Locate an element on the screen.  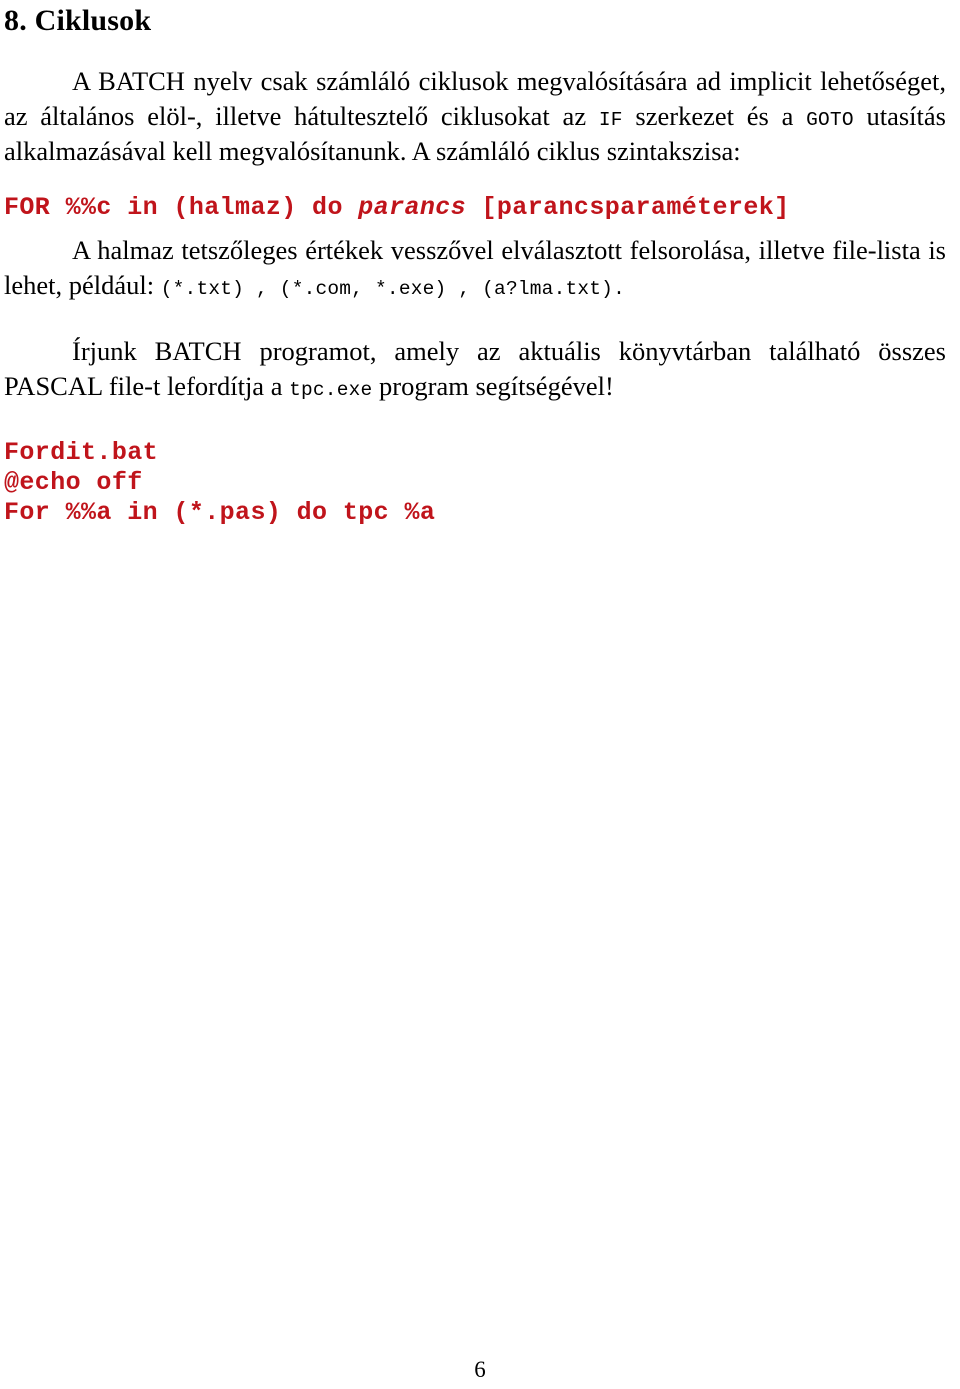
example-wildcard-alma: (a?lma.txt) is located at coordinates (548, 289).